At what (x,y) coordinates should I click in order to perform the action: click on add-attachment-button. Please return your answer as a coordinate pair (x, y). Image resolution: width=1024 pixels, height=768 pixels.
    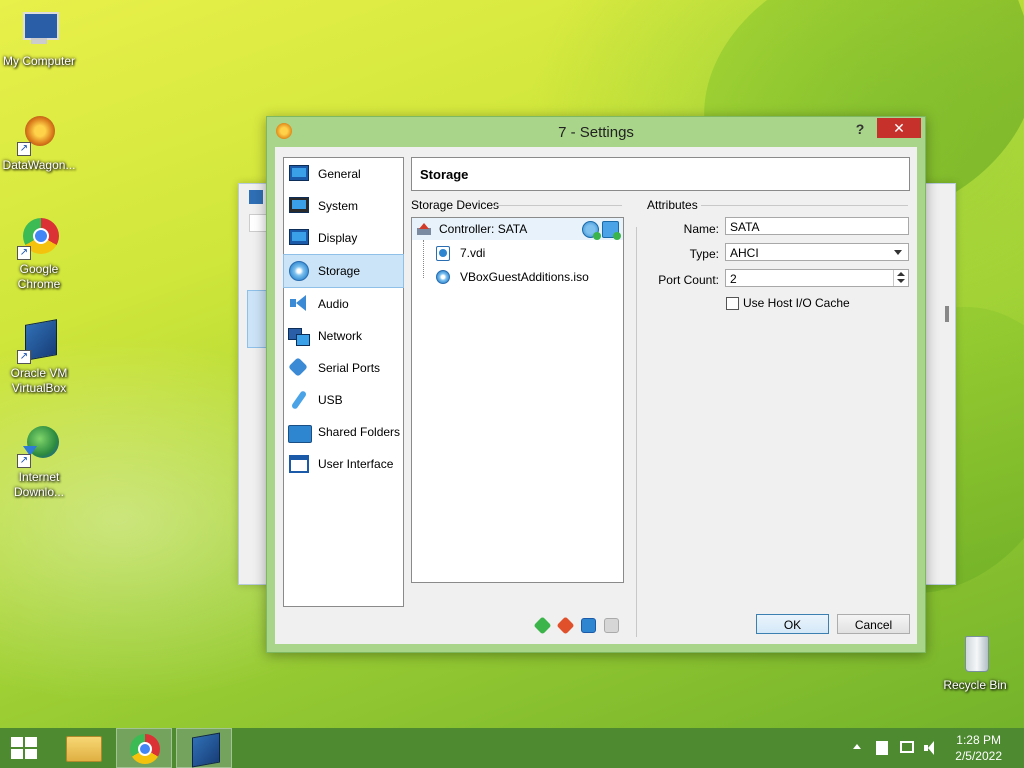
    Looking at the image, I should click on (588, 625).